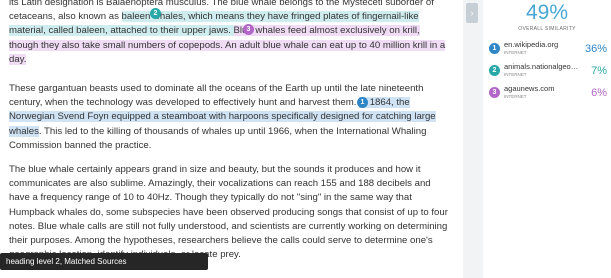 Image resolution: width=611 pixels, height=278 pixels. Describe the element at coordinates (494, 48) in the screenshot. I see `source-number-badge: 1` at that location.